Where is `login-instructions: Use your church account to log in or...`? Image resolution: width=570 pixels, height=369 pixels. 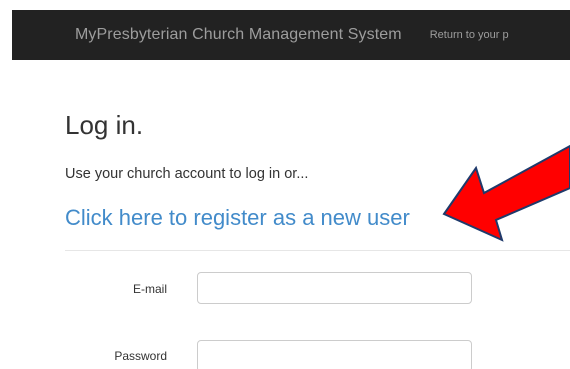 login-instructions: Use your church account to log in or... is located at coordinates (187, 174).